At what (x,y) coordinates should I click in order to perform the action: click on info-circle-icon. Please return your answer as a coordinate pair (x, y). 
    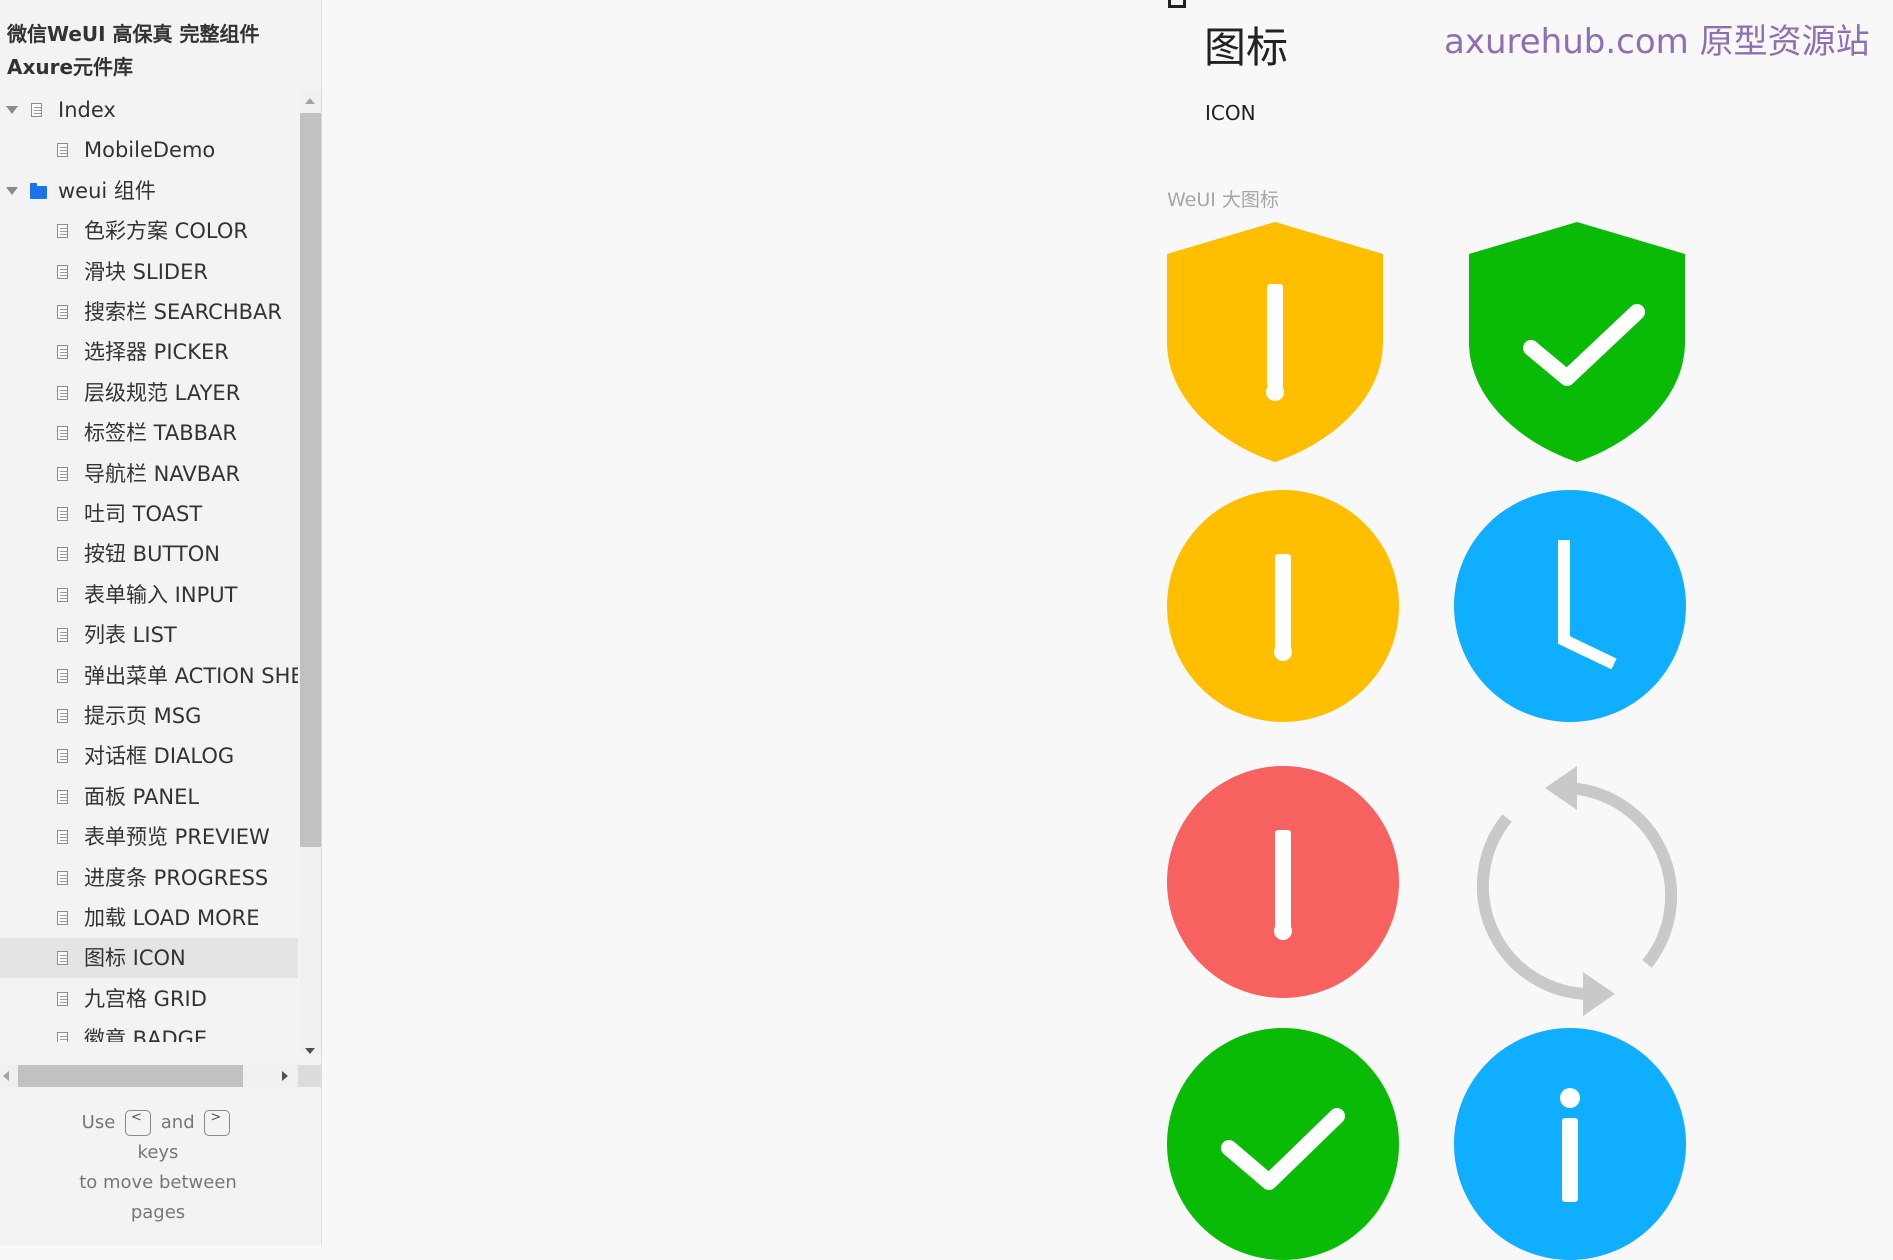
    Looking at the image, I should click on (1570, 1144).